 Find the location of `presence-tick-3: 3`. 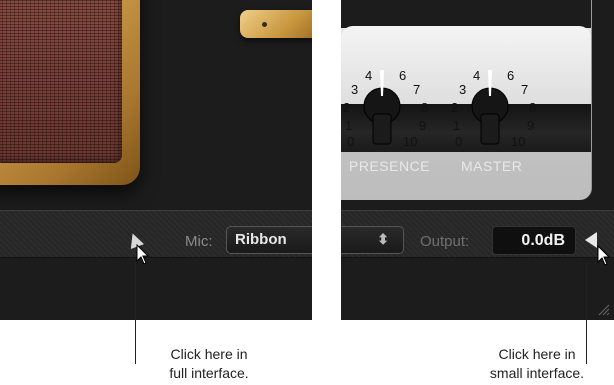

presence-tick-3: 3 is located at coordinates (354, 89).